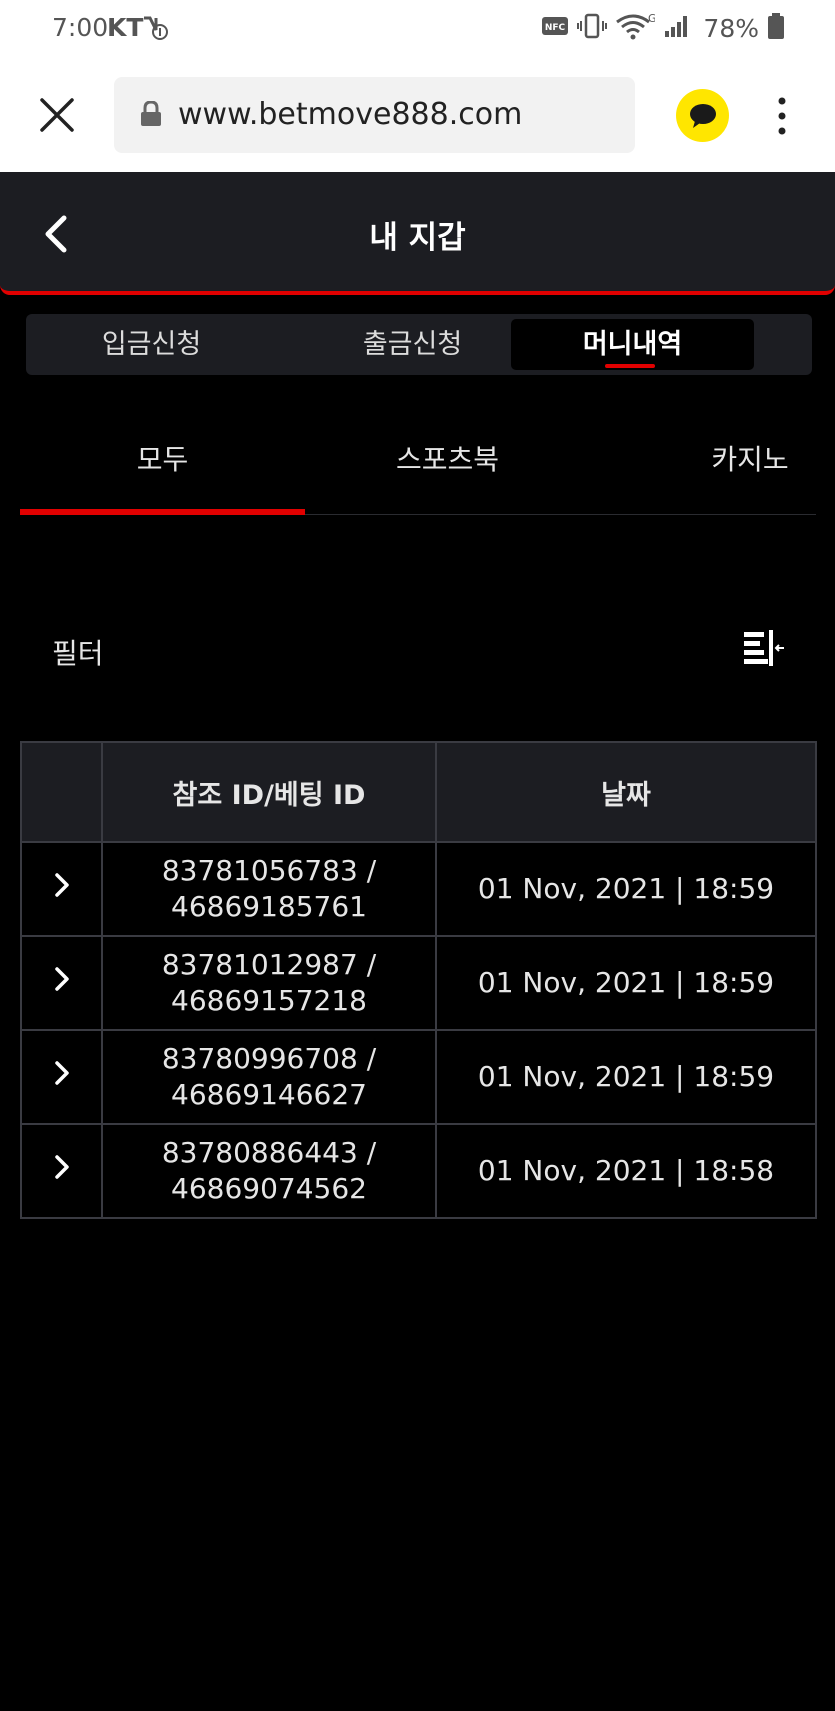  I want to click on vibrate-icon, so click(592, 28).